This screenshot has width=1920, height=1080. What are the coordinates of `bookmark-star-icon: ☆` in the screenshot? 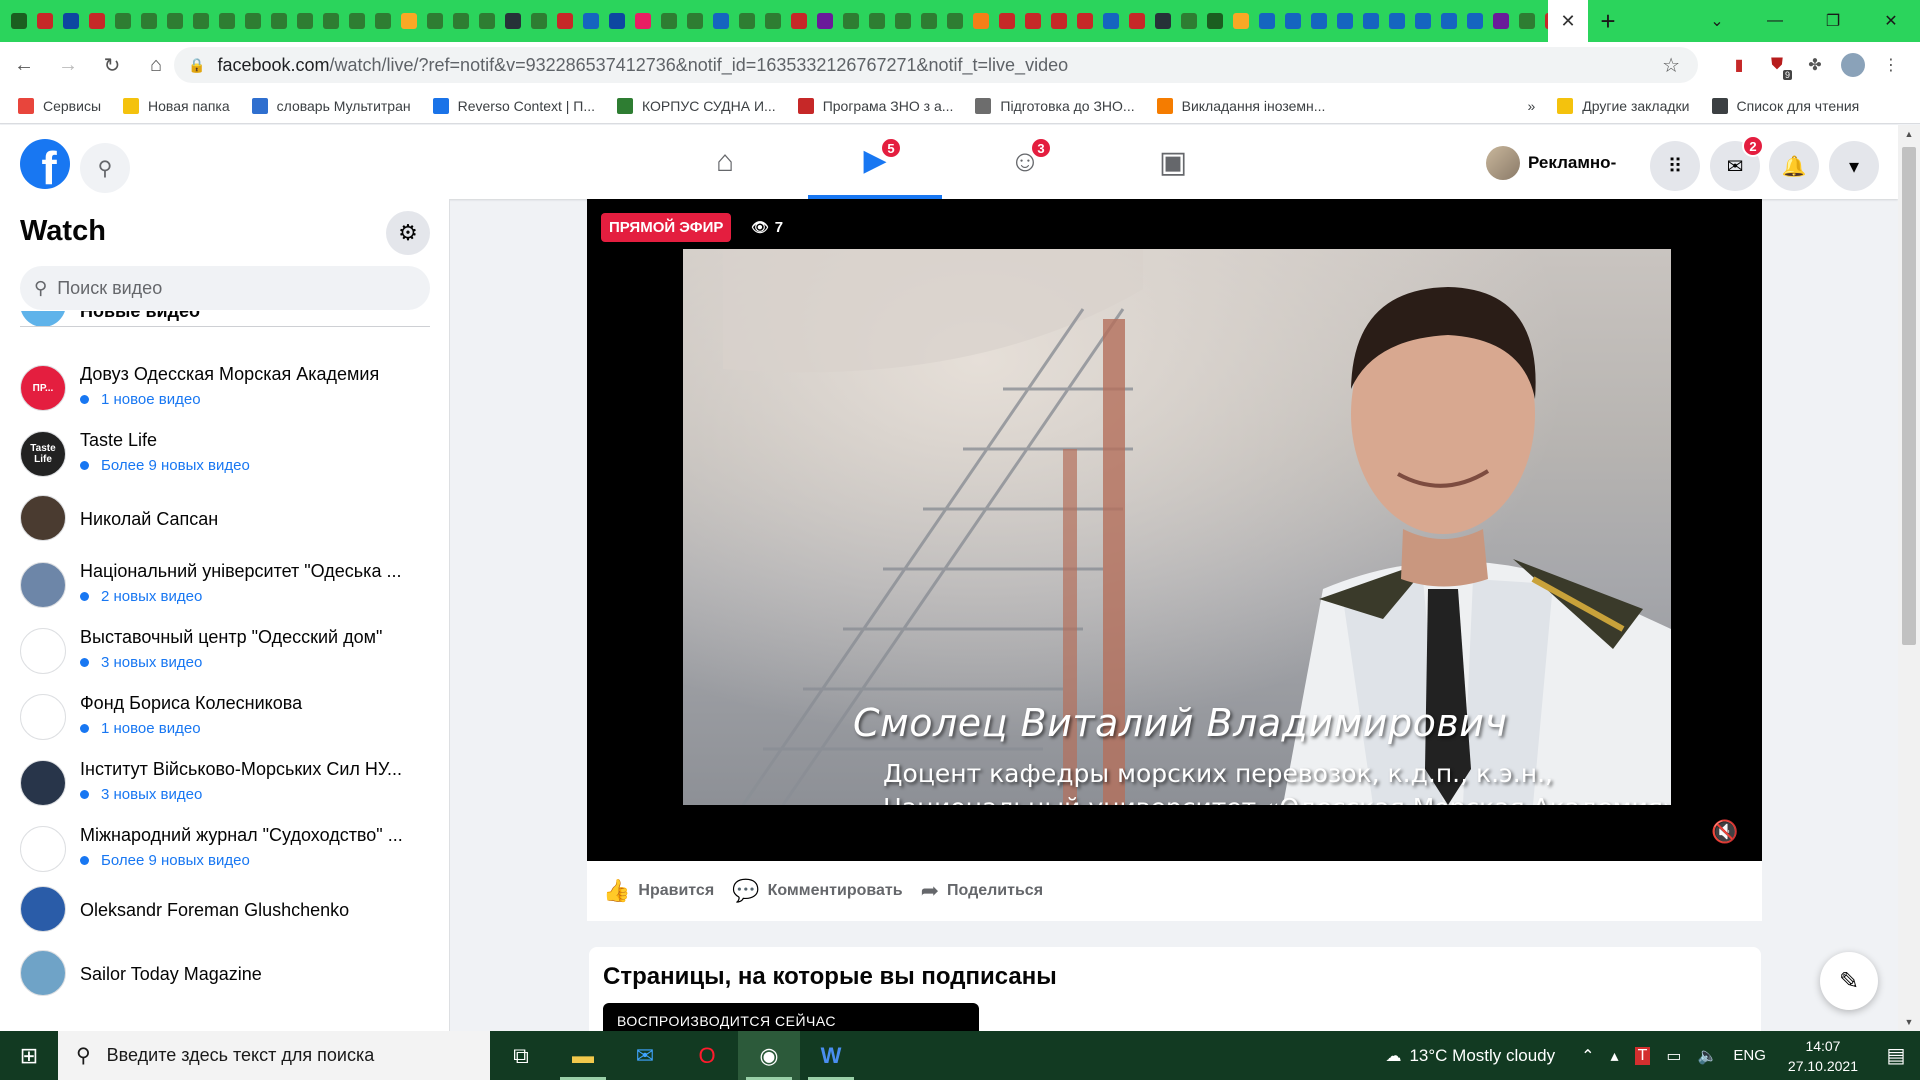 It's located at (1671, 65).